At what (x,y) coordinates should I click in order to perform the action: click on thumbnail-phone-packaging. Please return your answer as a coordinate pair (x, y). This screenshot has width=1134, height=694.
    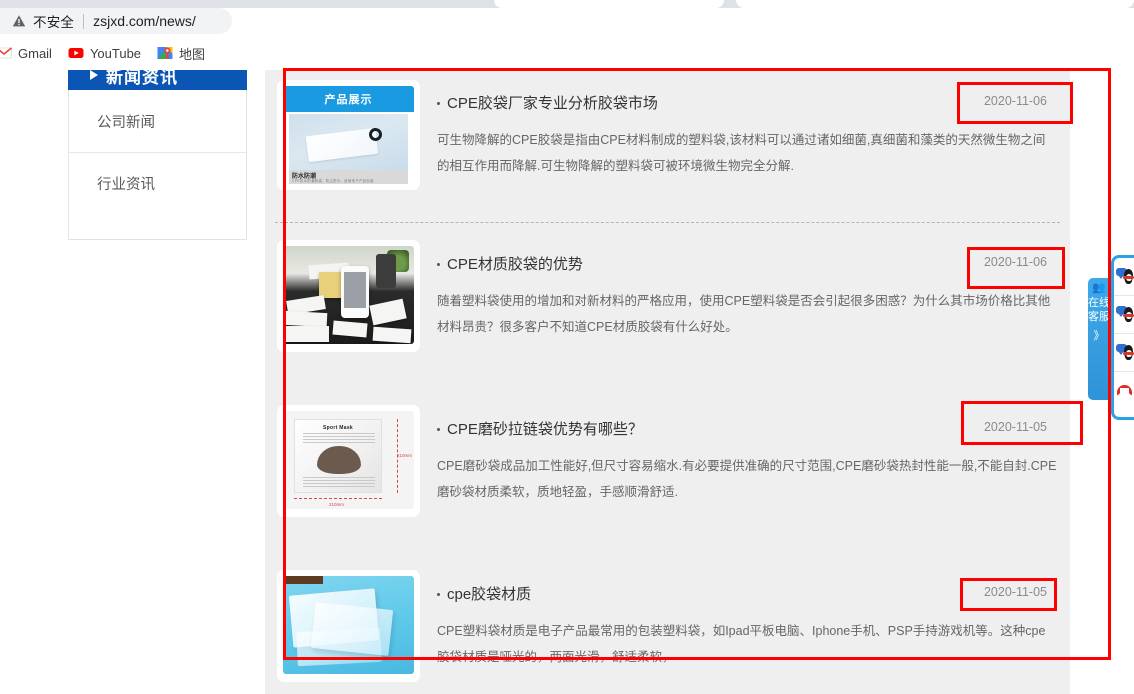
    Looking at the image, I should click on (348, 295).